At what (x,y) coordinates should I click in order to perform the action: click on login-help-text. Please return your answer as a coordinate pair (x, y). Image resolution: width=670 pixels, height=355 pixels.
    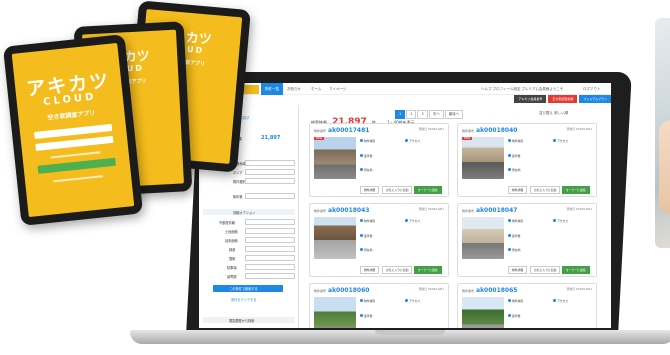
    Looking at the image, I should click on (78, 179).